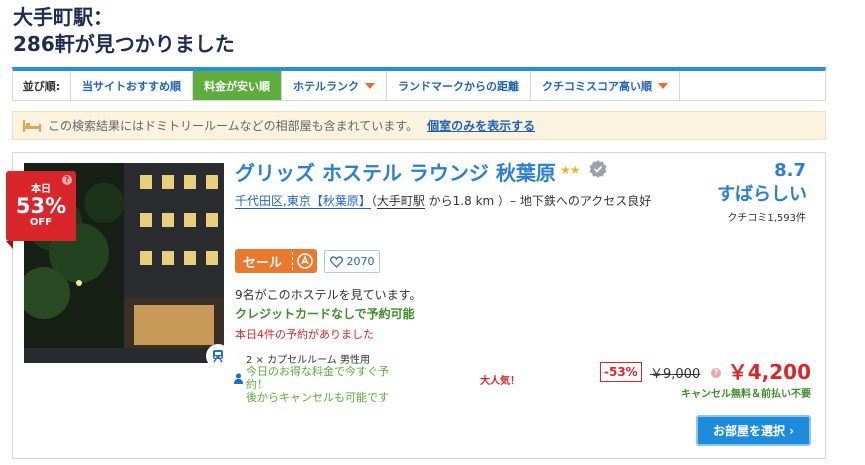 The image size is (865, 465). Describe the element at coordinates (481, 125) in the screenshot. I see `private-rooms-only-link: 個室のみを表示する` at that location.